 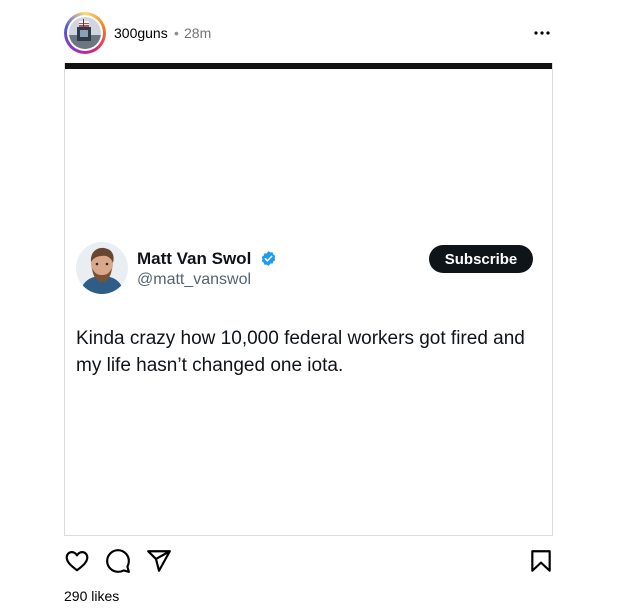 I want to click on avatar-border, so click(x=85, y=33).